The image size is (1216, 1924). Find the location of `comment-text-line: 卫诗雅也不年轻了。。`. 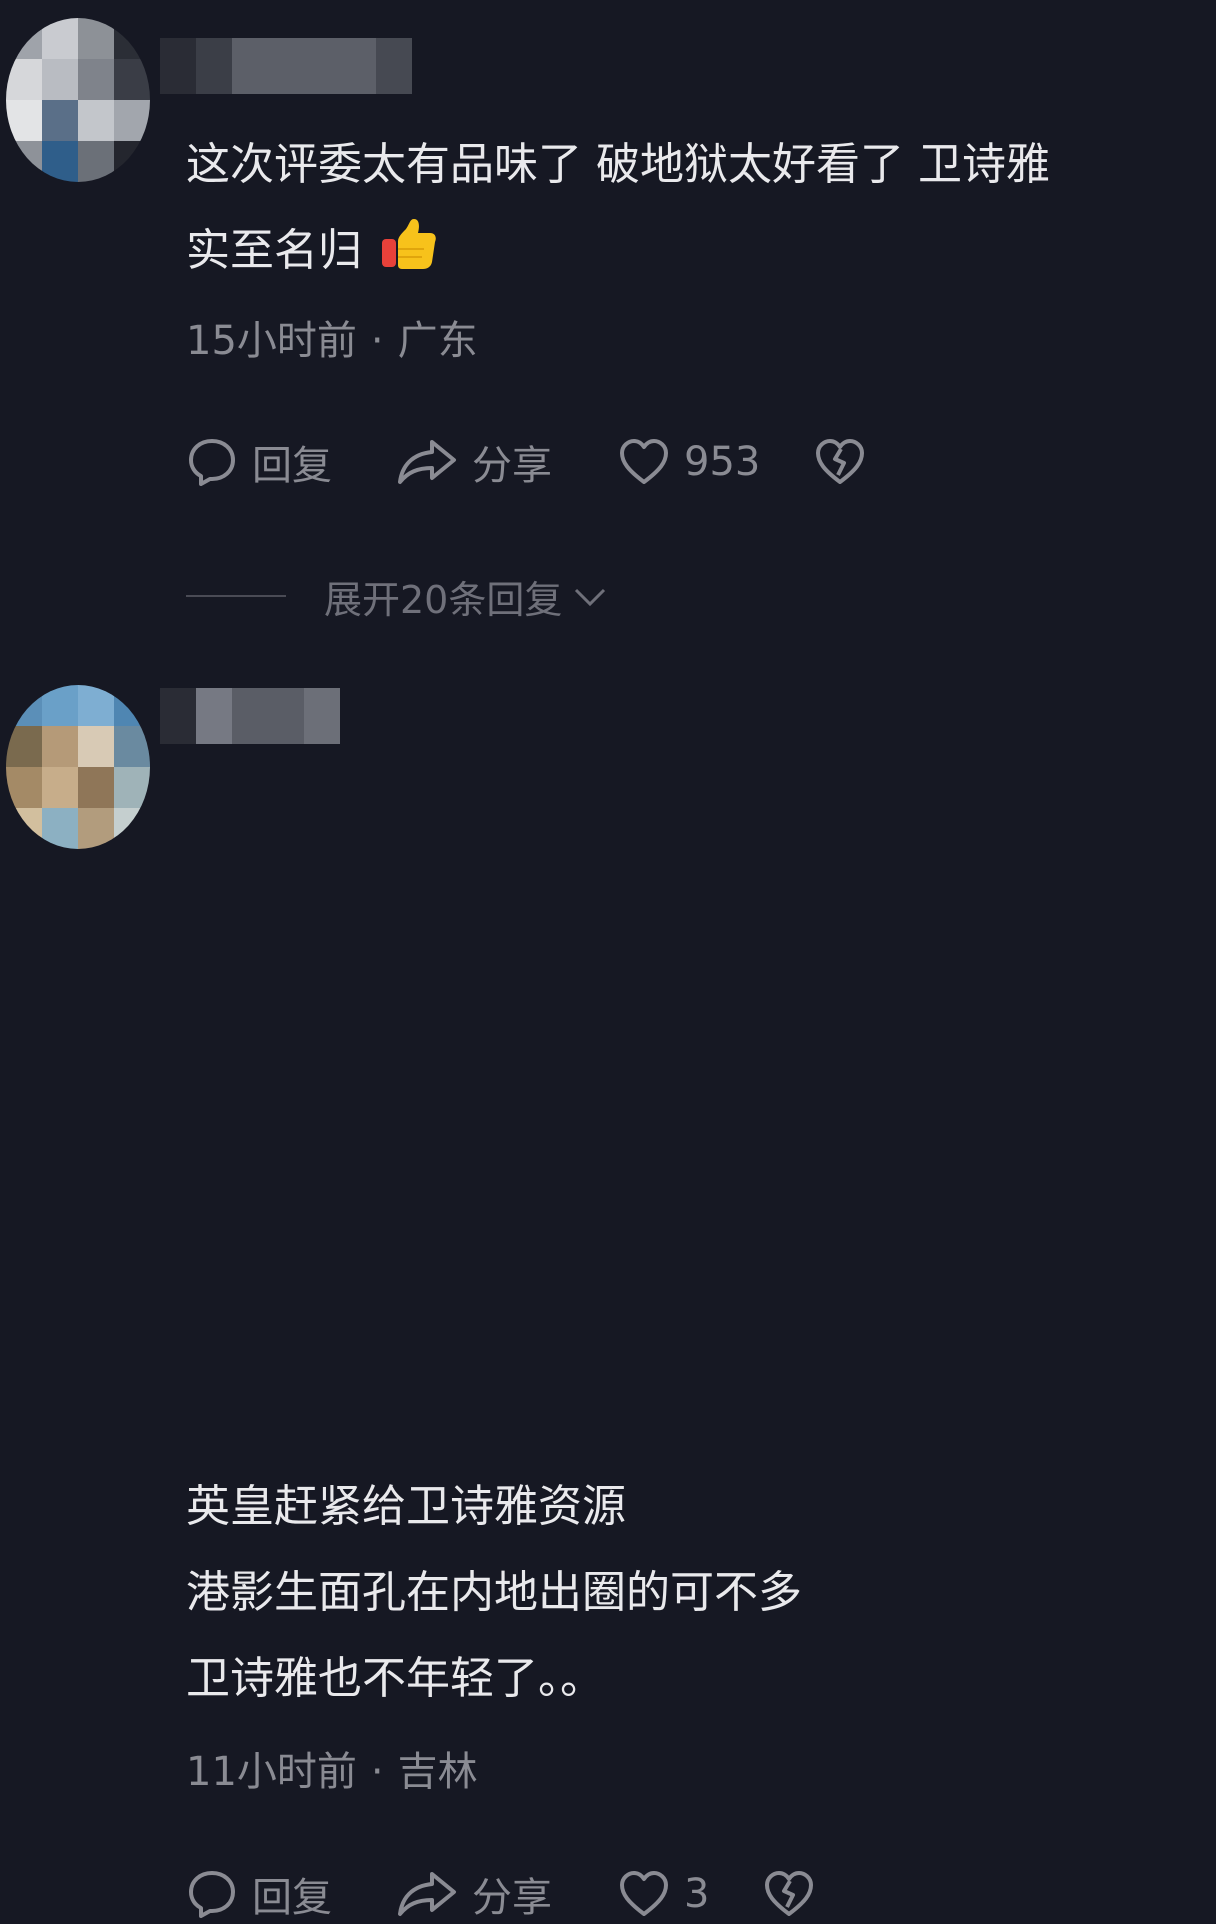

comment-text-line: 卫诗雅也不年轻了。。 is located at coordinates (395, 1678).